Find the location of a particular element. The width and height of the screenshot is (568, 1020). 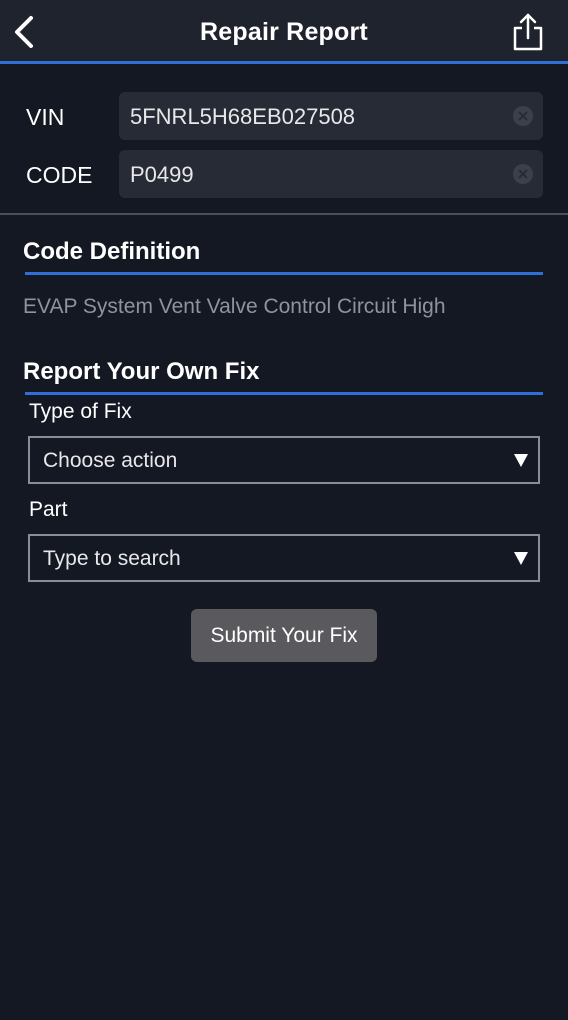

share-button is located at coordinates (528, 32).